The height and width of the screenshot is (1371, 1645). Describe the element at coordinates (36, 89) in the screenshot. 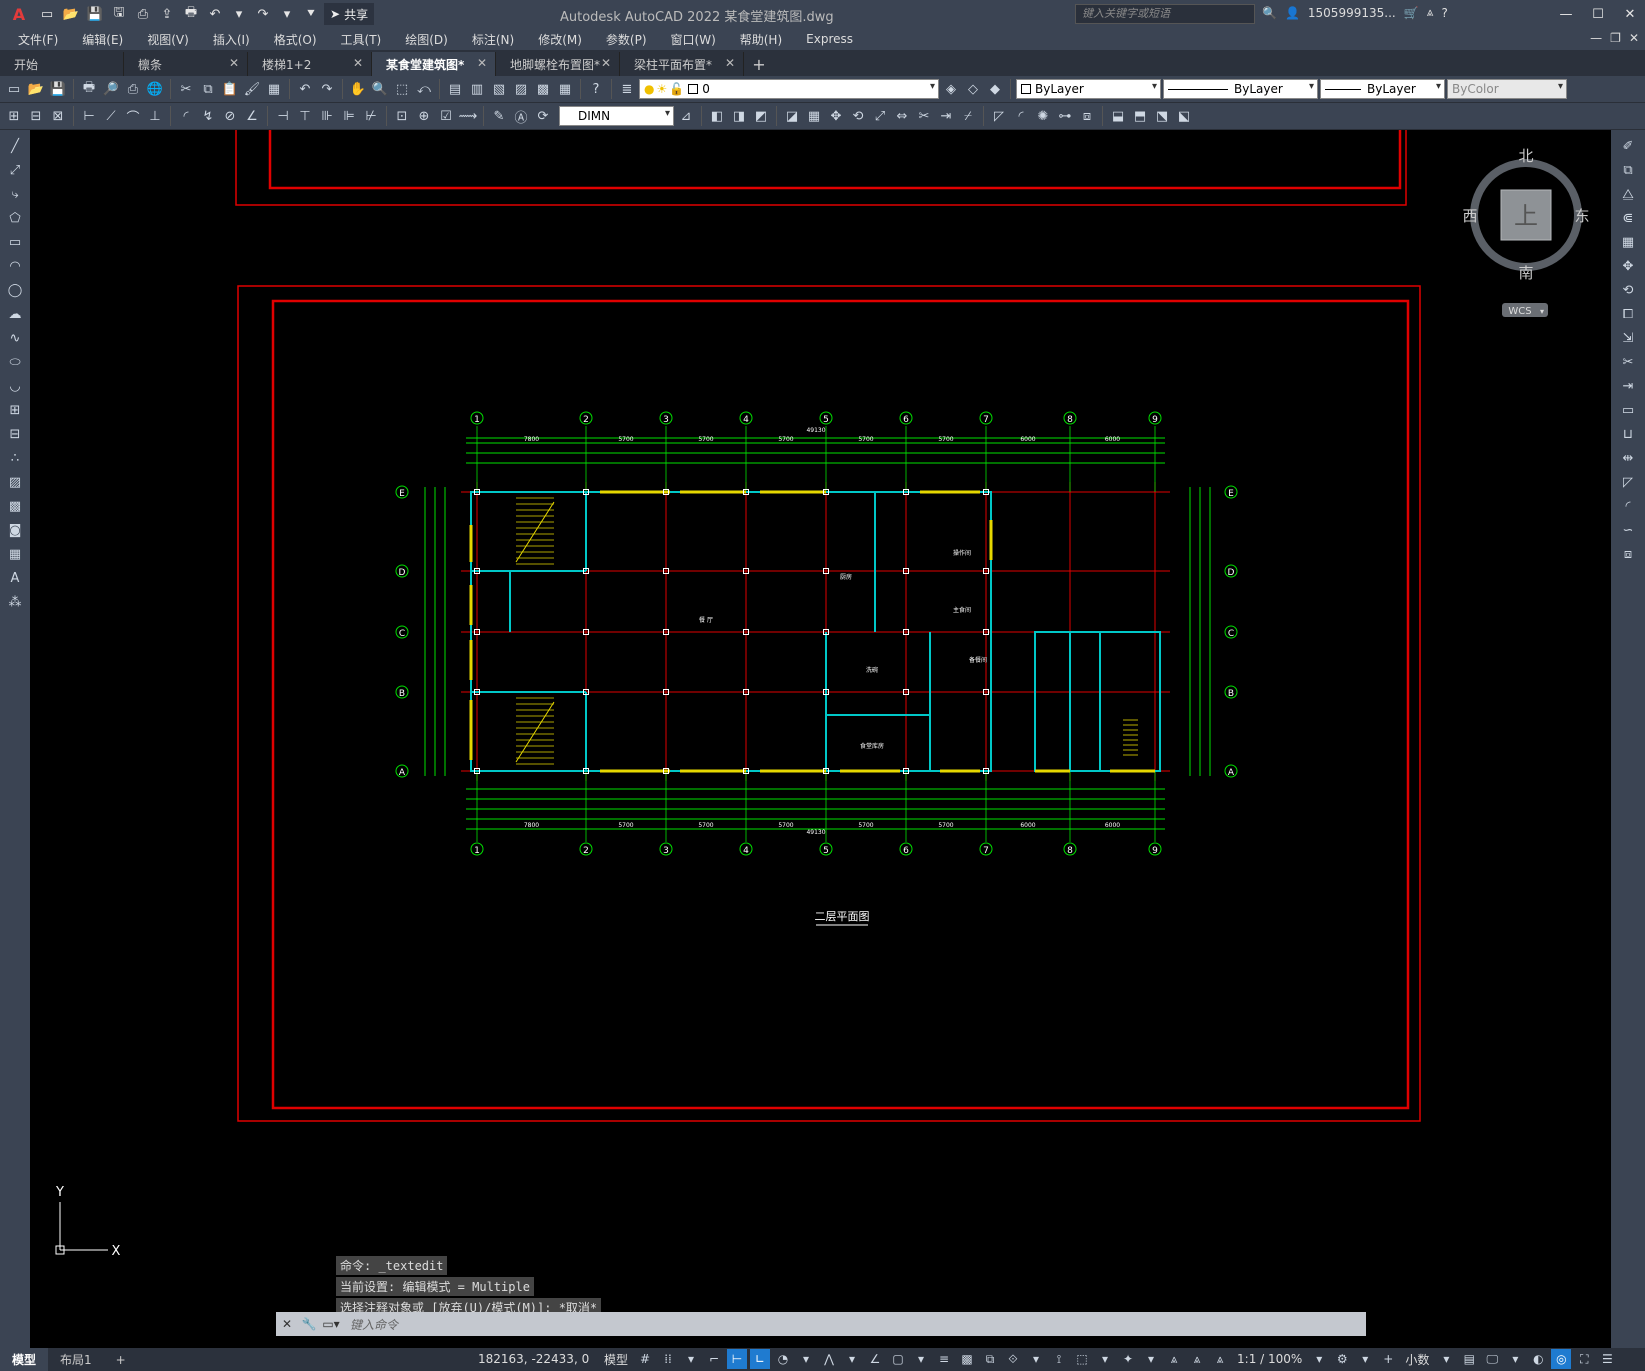

I see `open-icon: 📂` at that location.